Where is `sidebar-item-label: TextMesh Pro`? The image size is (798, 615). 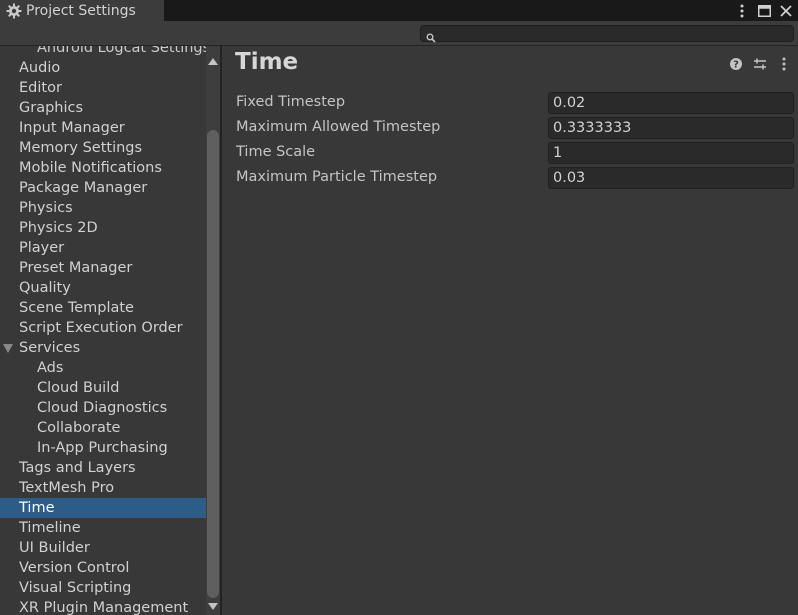
sidebar-item-label: TextMesh Pro is located at coordinates (67, 488).